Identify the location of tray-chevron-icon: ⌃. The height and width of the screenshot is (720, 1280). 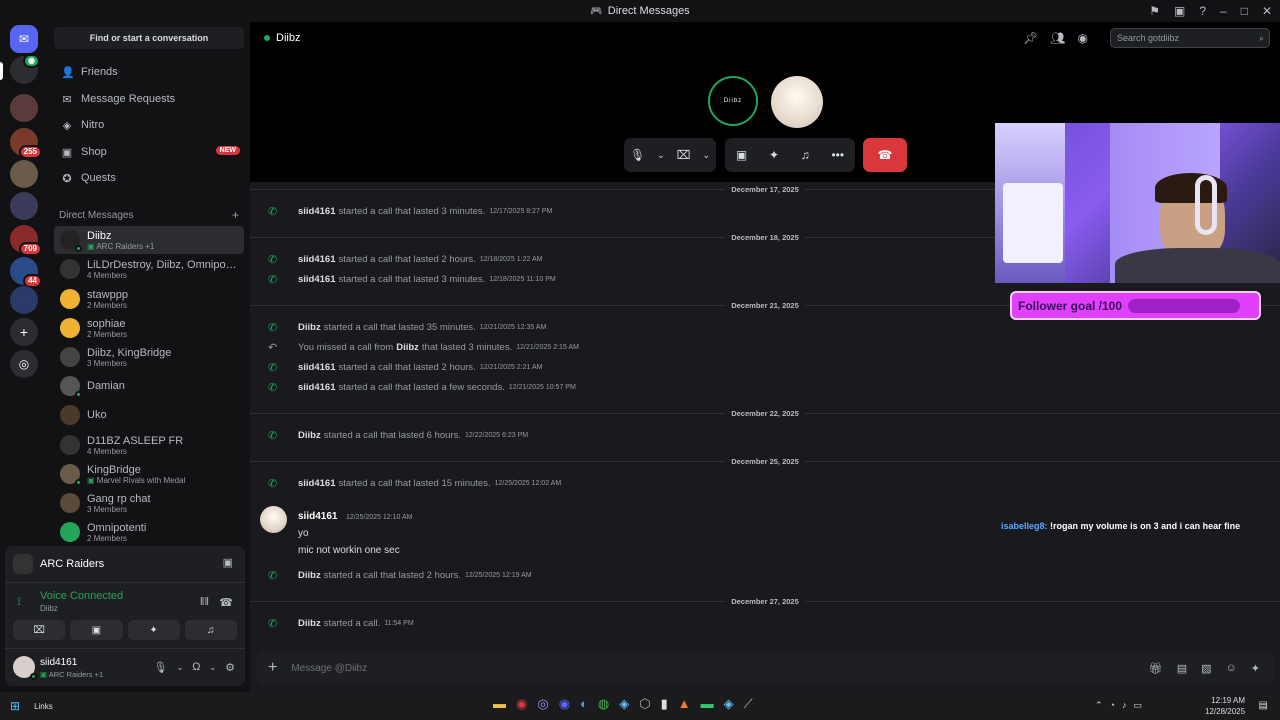
(1099, 705).